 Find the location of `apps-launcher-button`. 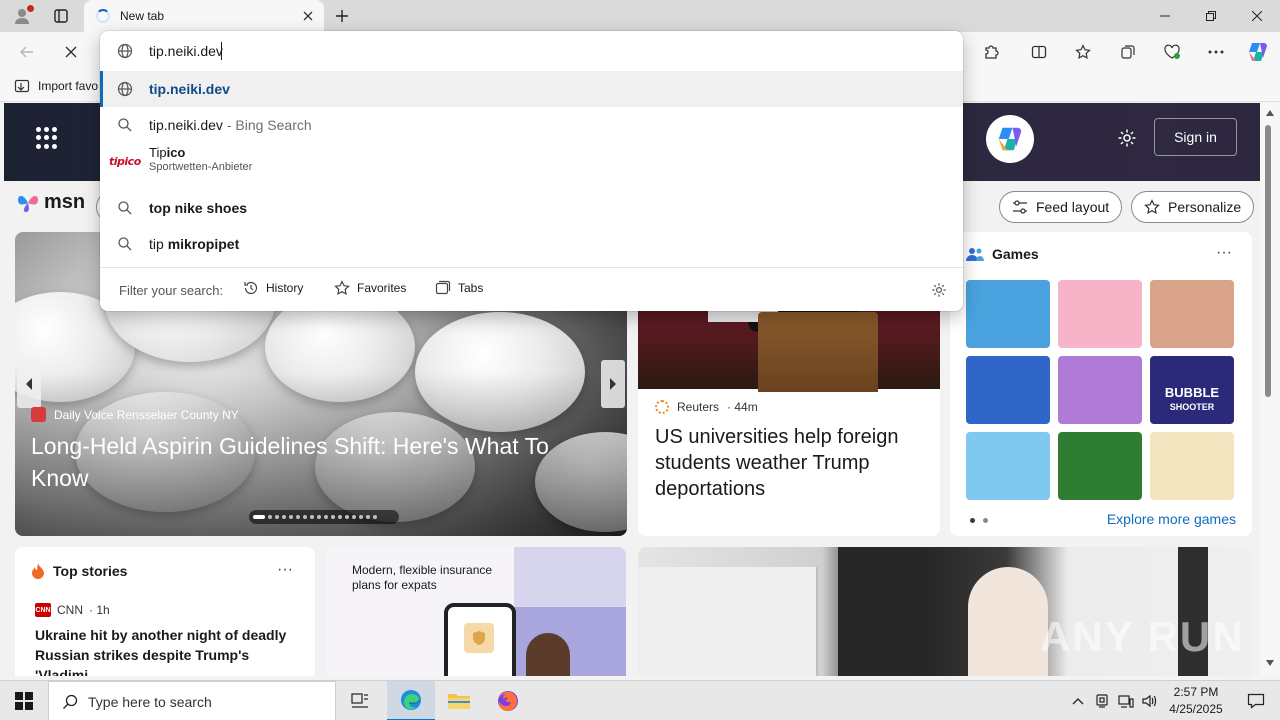

apps-launcher-button is located at coordinates (47, 138).